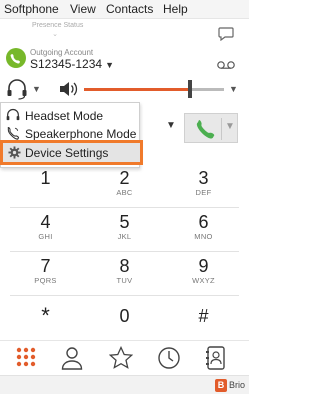 This screenshot has width=320, height=394. What do you see at coordinates (66, 64) in the screenshot?
I see `account-number: S12345-1234` at bounding box center [66, 64].